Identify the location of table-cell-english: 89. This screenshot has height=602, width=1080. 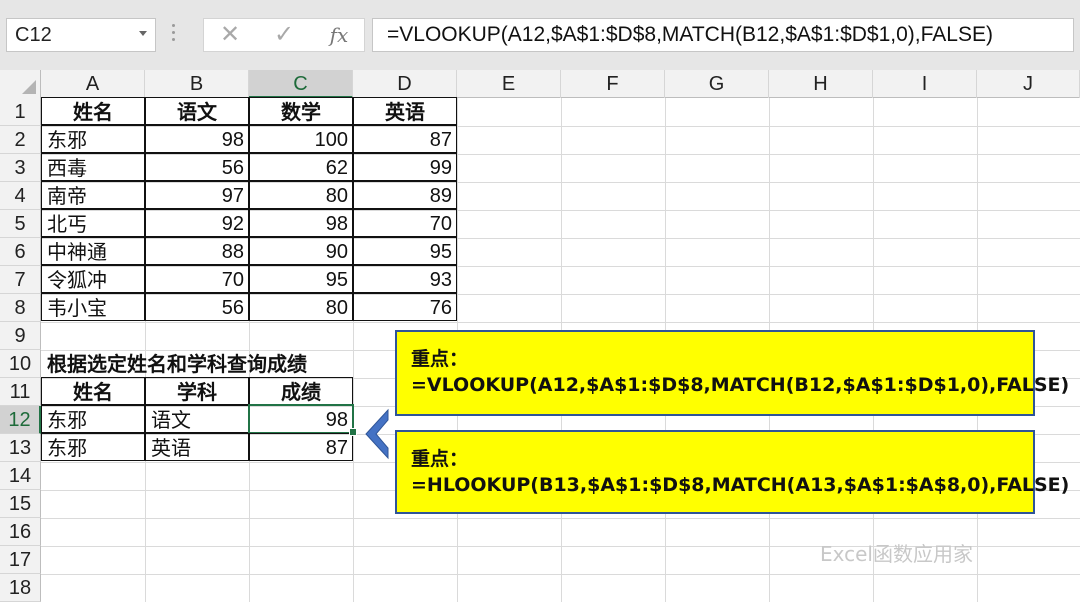
(405, 195).